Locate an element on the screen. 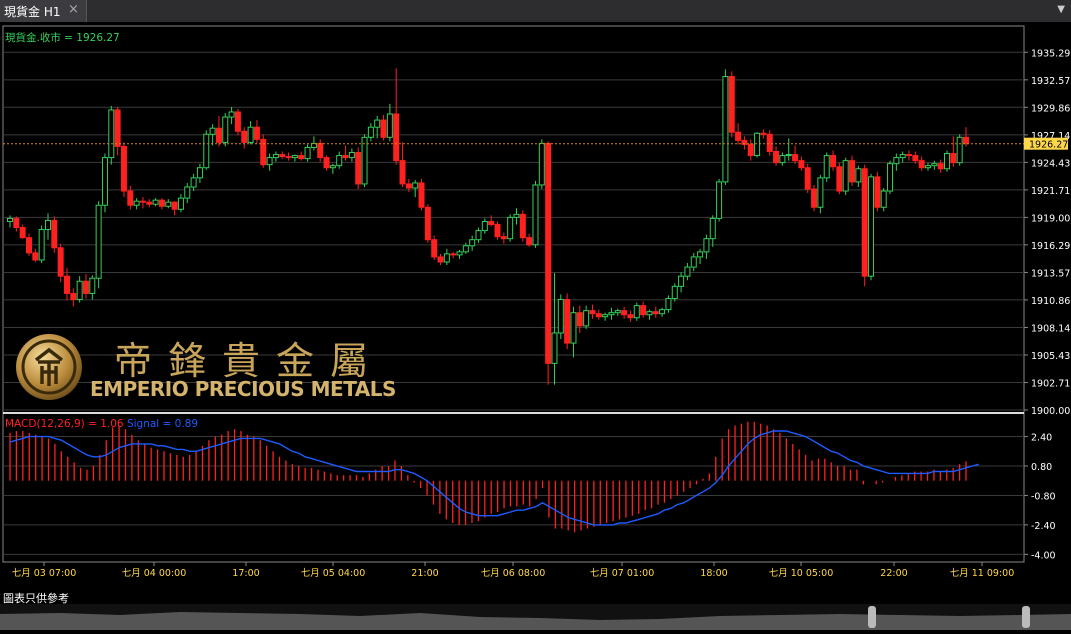 This screenshot has width=1071, height=634. tab-title: 現貨金 H1 is located at coordinates (32, 11).